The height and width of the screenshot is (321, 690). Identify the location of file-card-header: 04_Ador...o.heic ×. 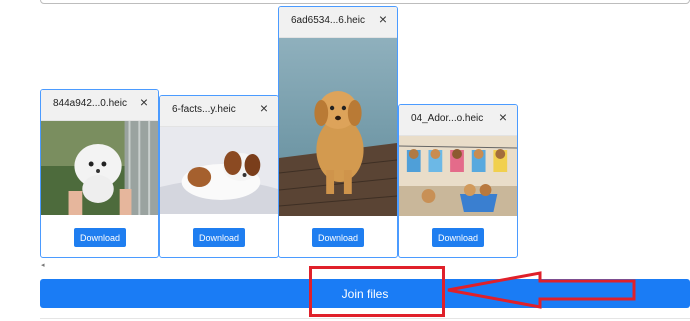
(458, 120).